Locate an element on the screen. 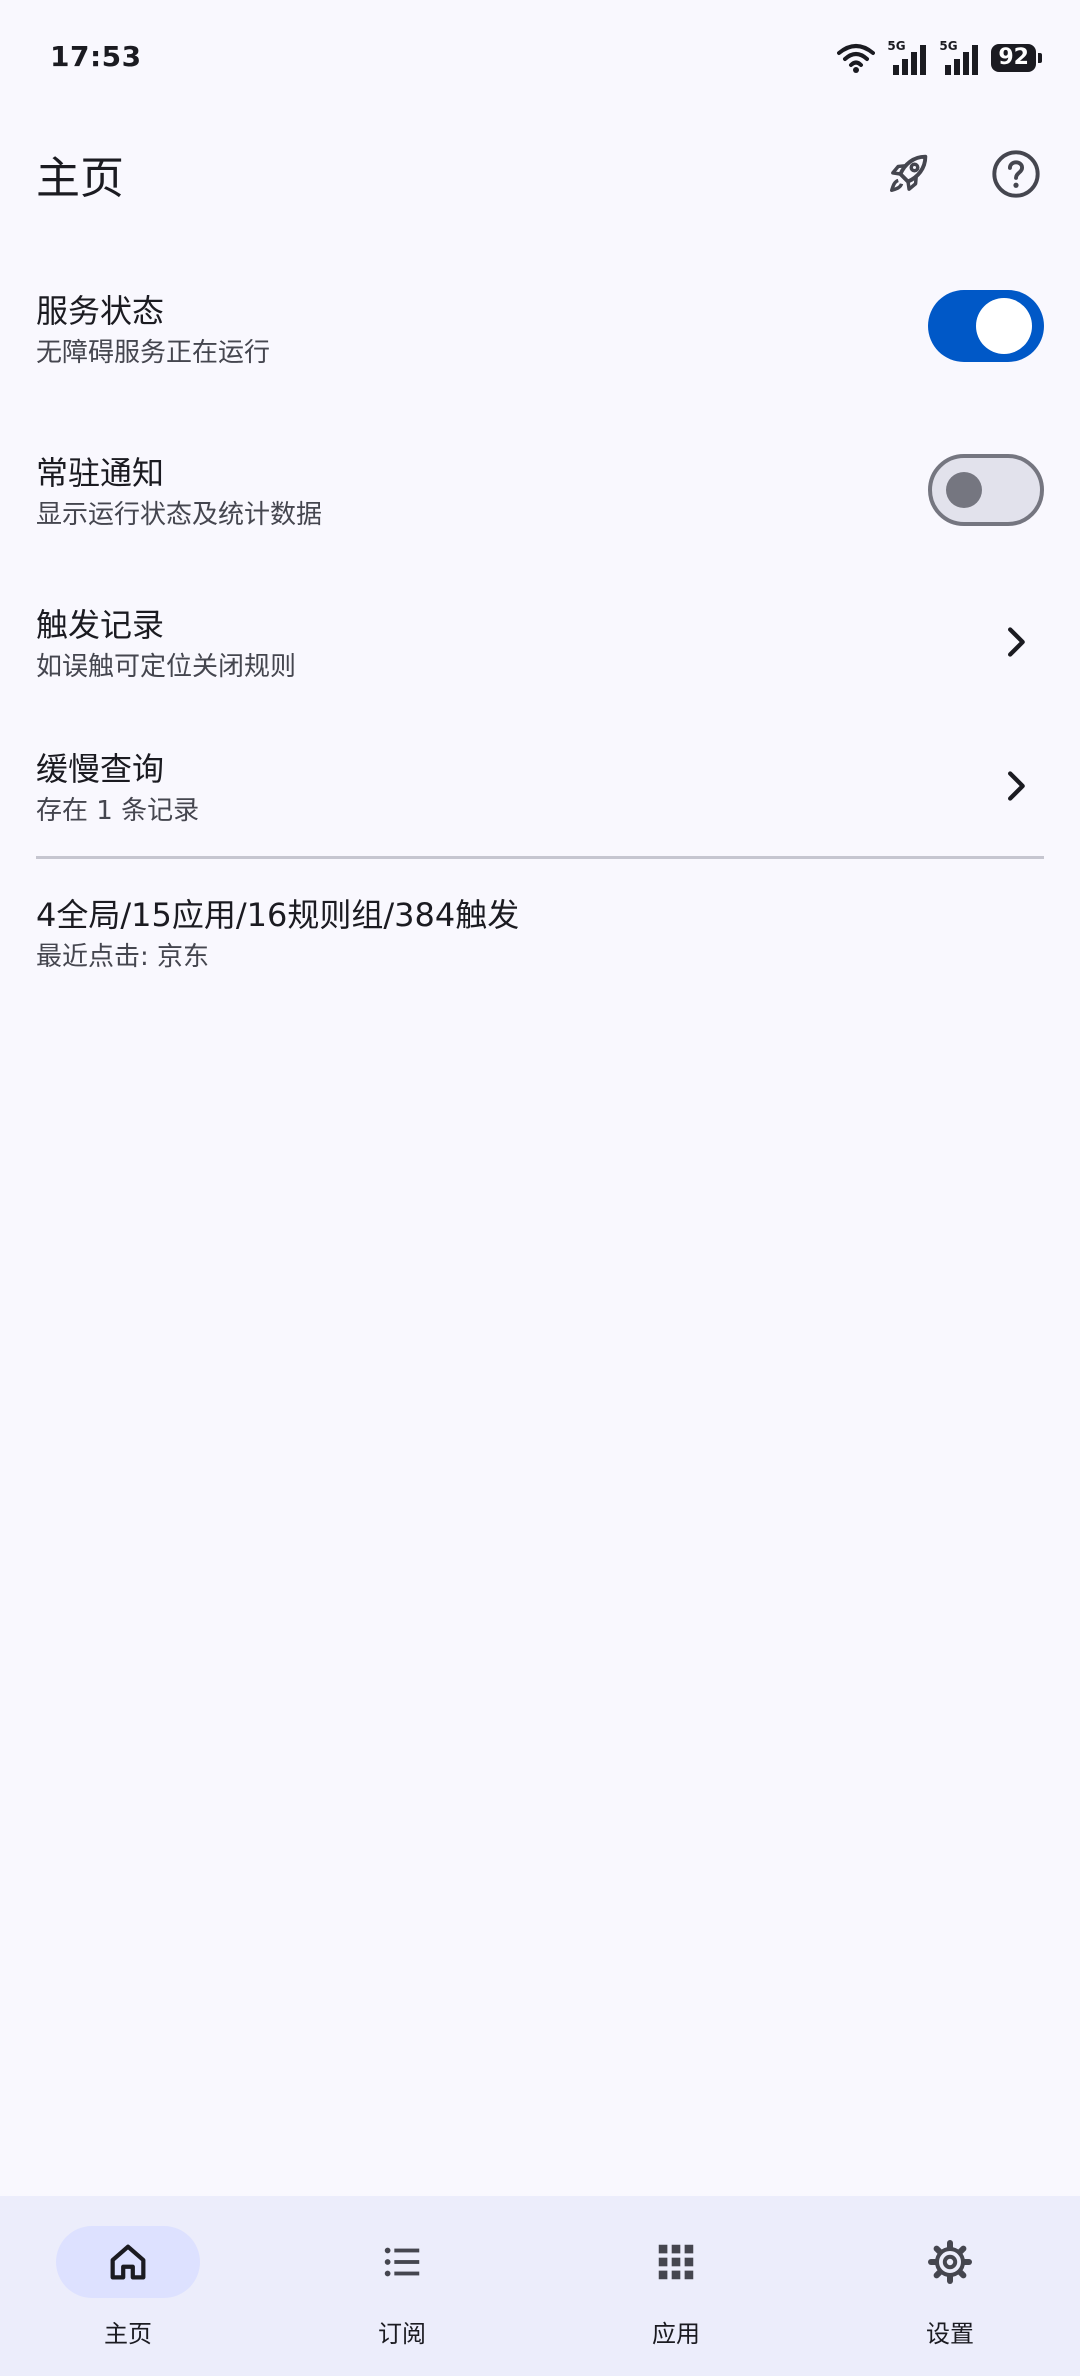 This screenshot has width=1080, height=2376. slow-query-subtitle: 存在 1 条记录 is located at coordinates (118, 811).